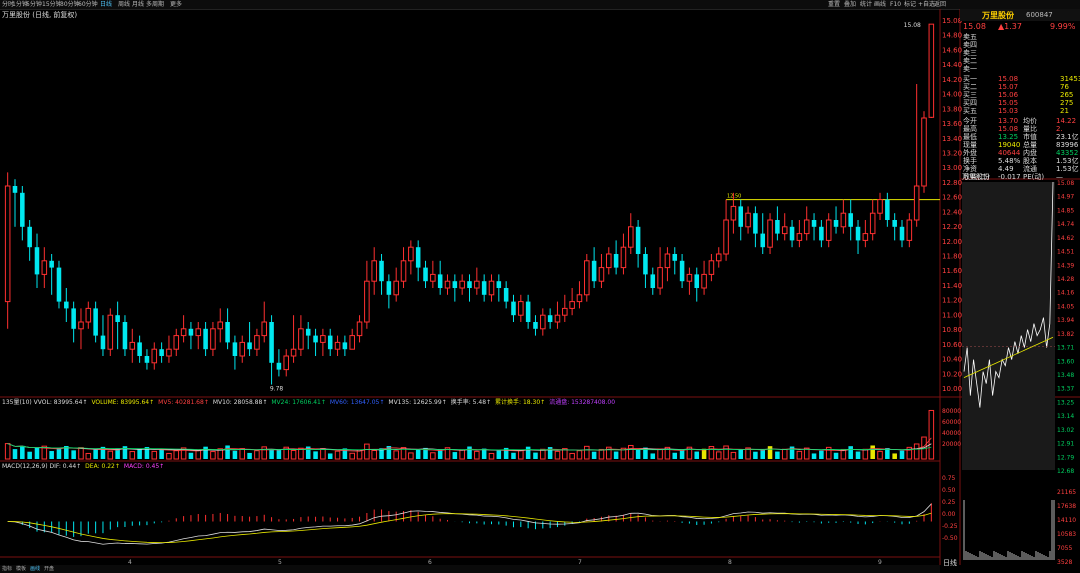  I want to click on intraday-tick: 14.51, so click(1065, 252).